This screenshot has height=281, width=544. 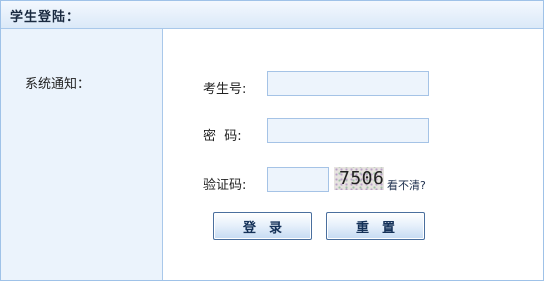 I want to click on notice-title: 系统通知：, so click(x=58, y=84).